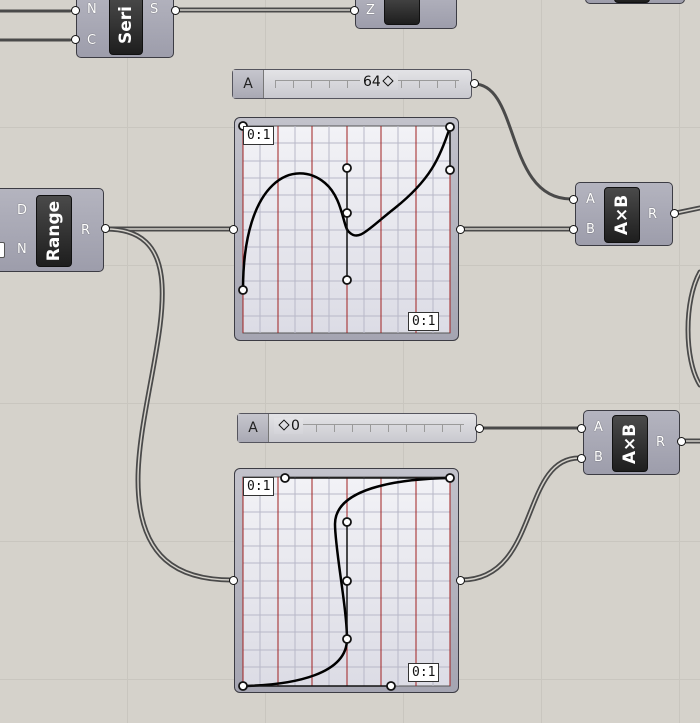 This screenshot has height=723, width=700. What do you see at coordinates (233, 580) in the screenshot?
I see `graph-bottom-input-grip` at bounding box center [233, 580].